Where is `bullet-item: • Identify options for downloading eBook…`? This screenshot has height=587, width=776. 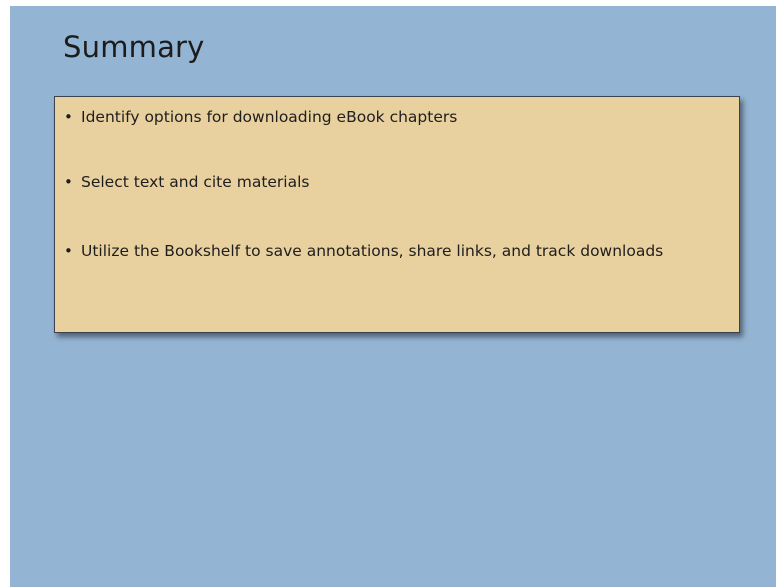 bullet-item: • Identify options for downloading eBook… is located at coordinates (388, 117).